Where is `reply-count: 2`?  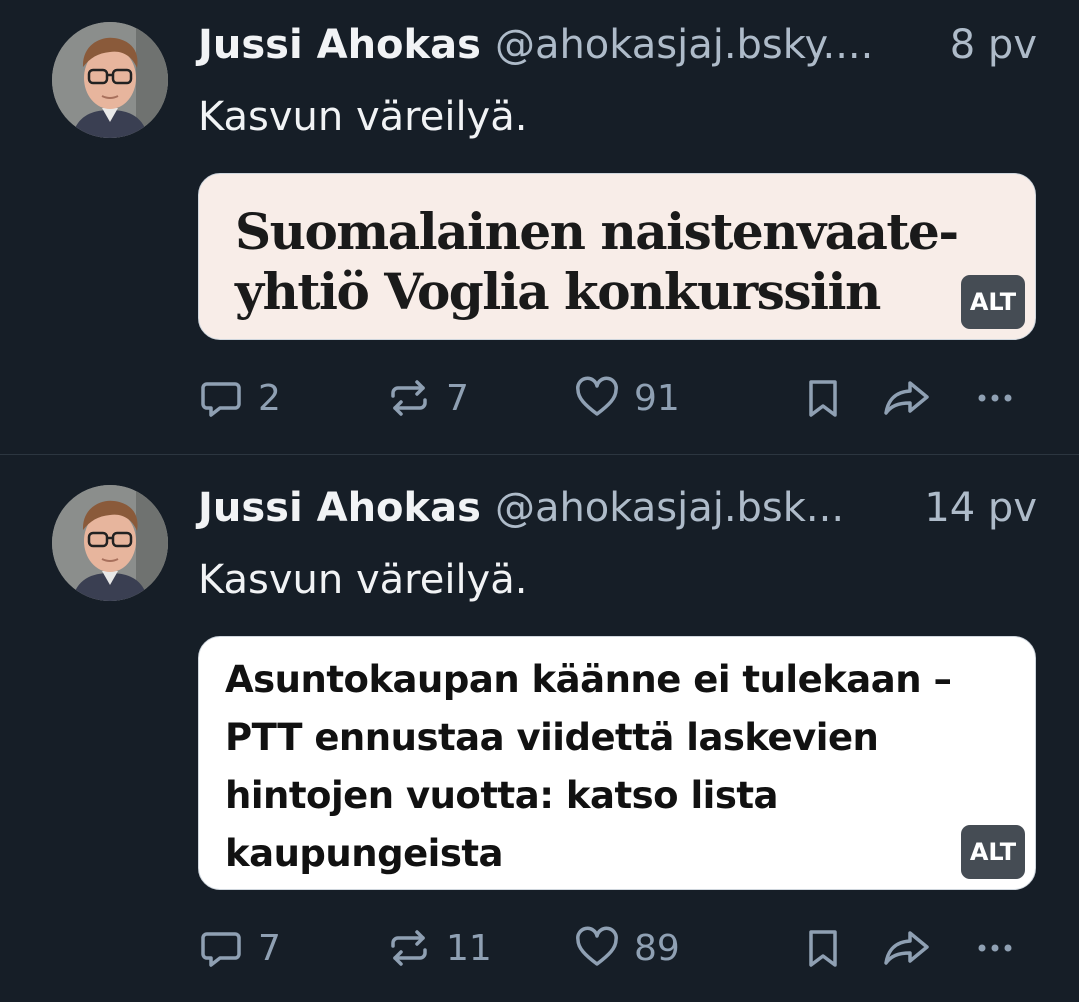 reply-count: 2 is located at coordinates (269, 398).